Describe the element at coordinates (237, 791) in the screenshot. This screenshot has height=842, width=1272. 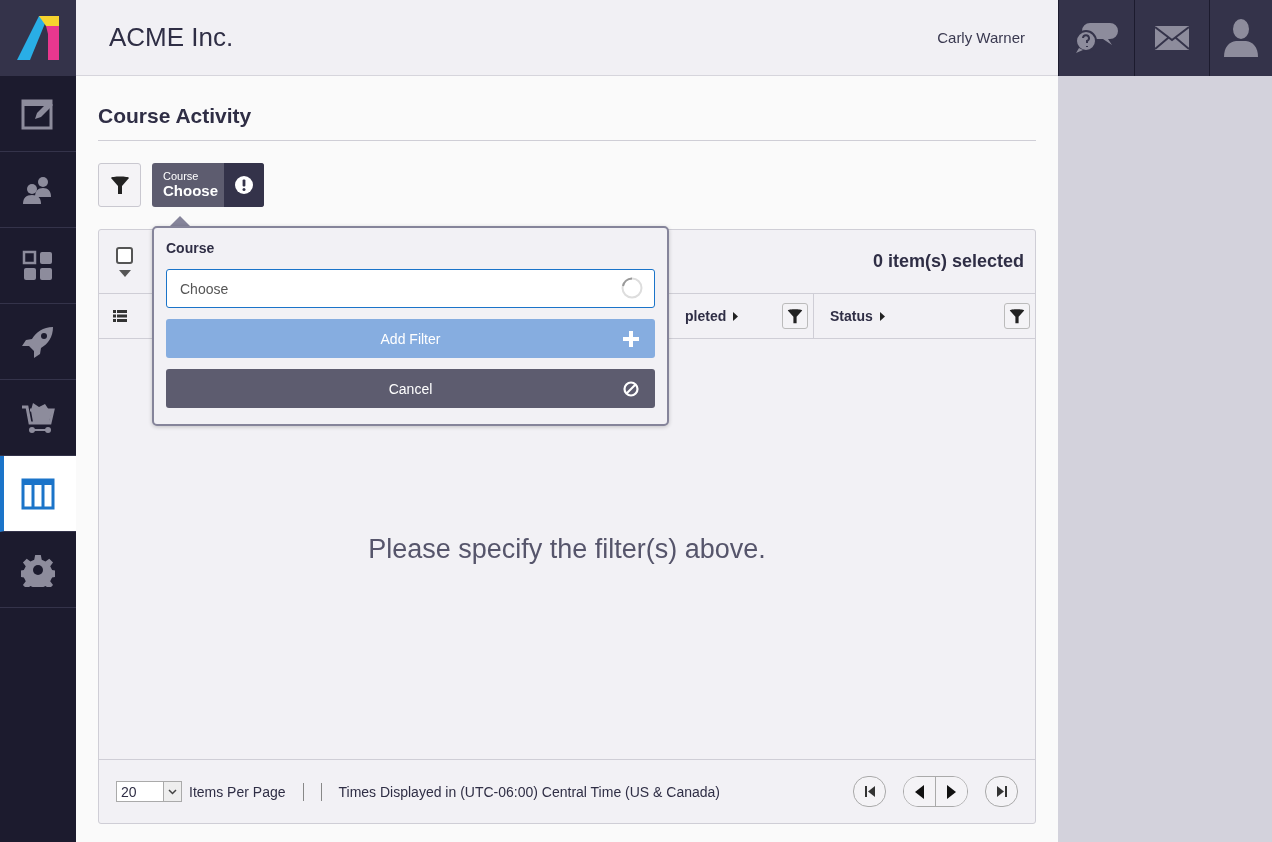
I see `page-size-label: Items Per Page` at that location.